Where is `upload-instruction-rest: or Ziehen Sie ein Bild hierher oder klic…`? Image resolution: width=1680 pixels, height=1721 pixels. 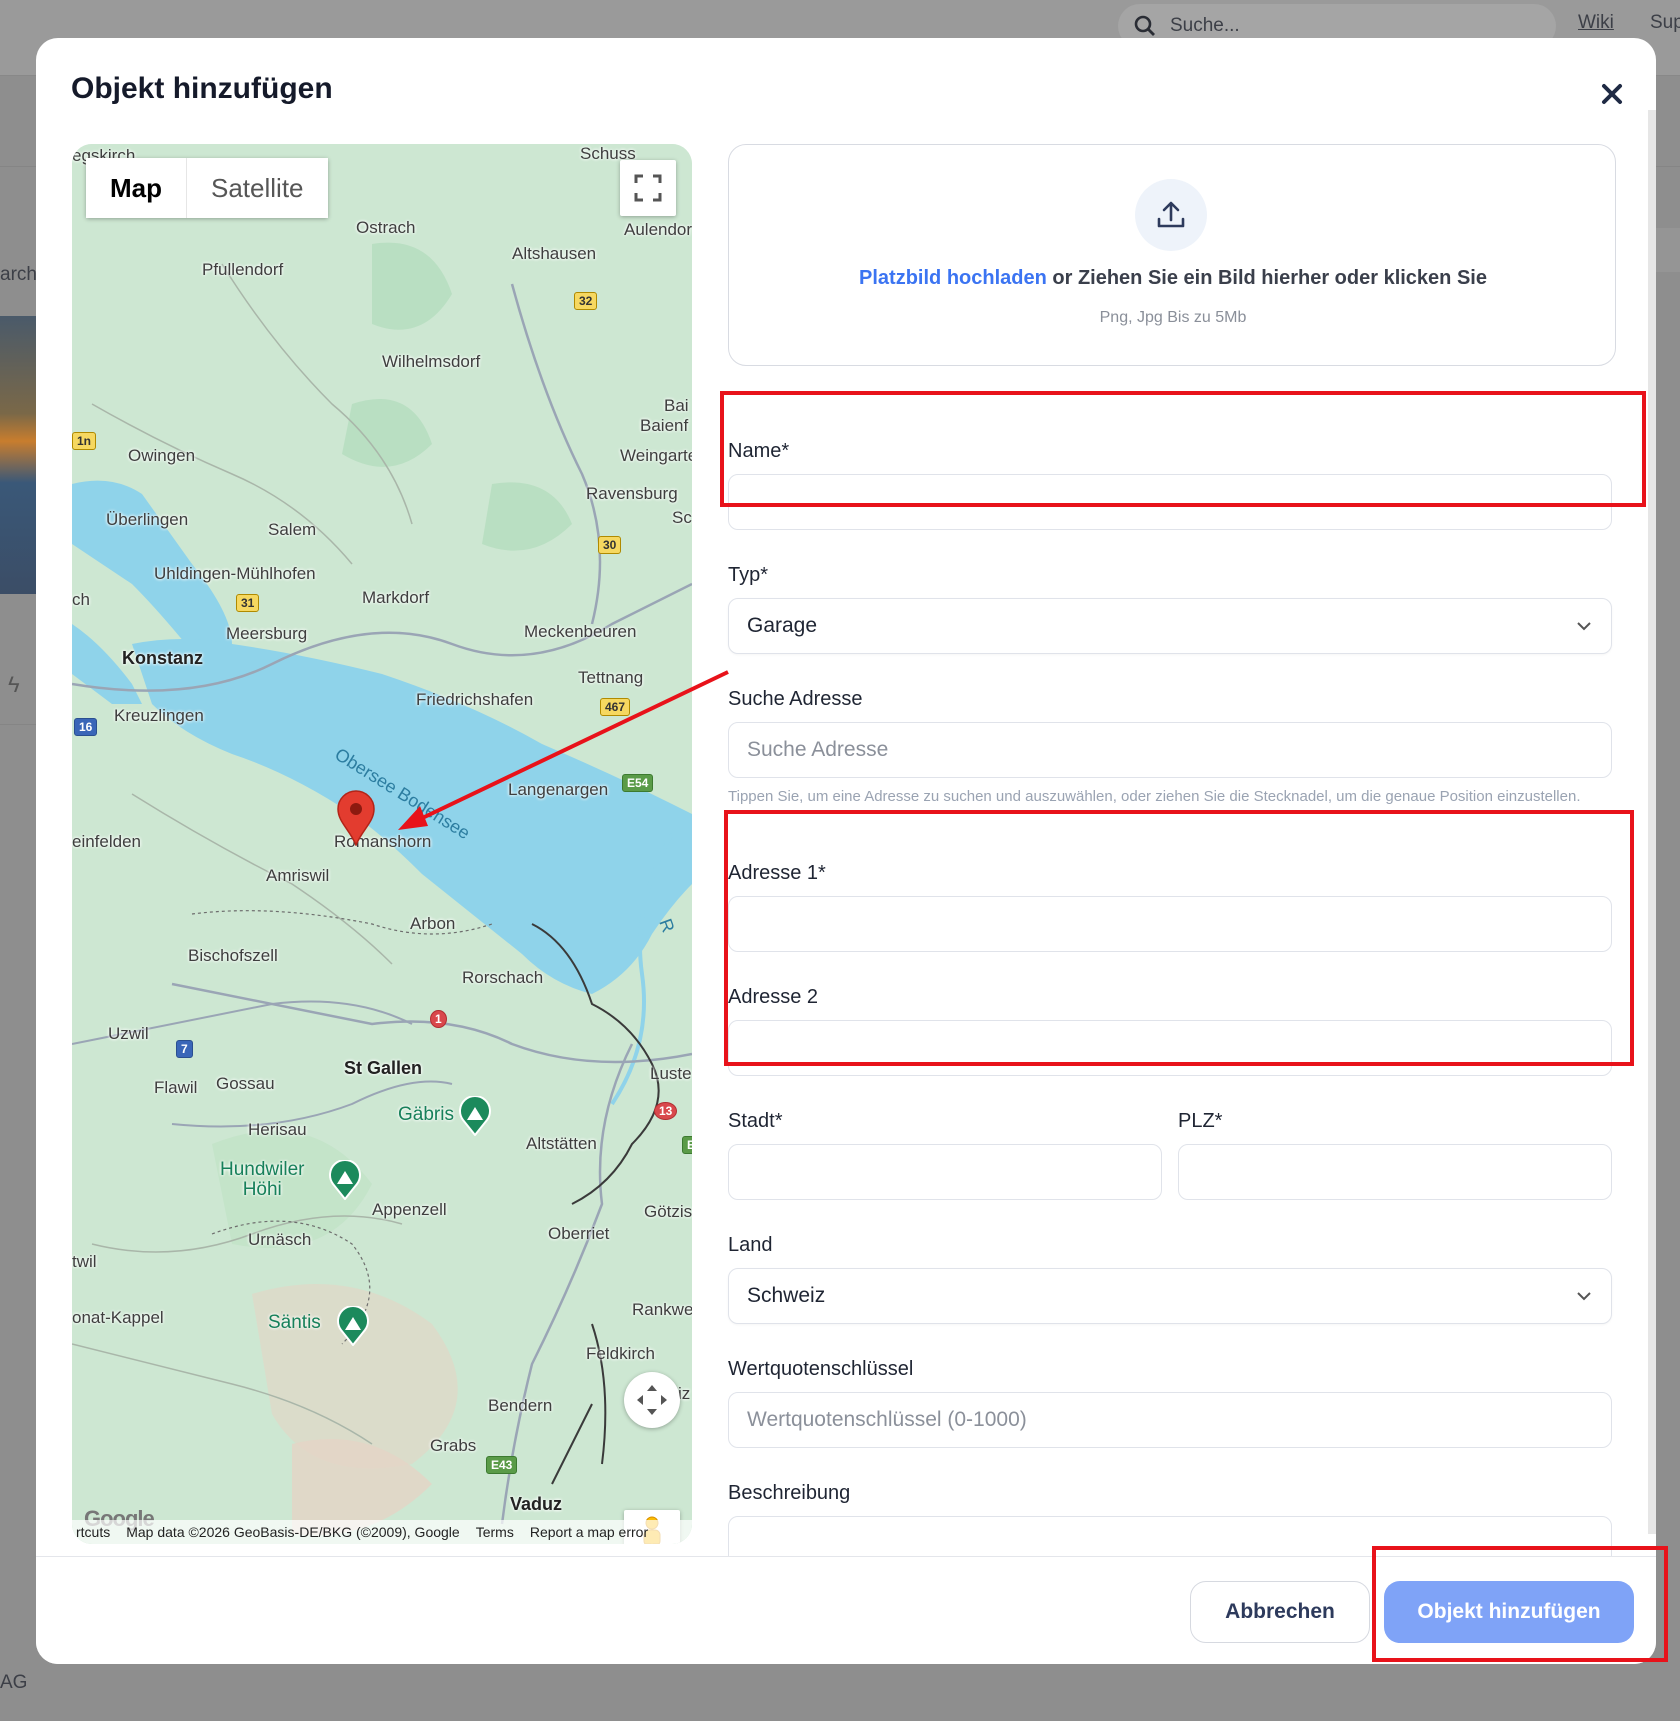
upload-instruction-rest: or Ziehen Sie ein Bild hierher oder klic… is located at coordinates (1266, 278).